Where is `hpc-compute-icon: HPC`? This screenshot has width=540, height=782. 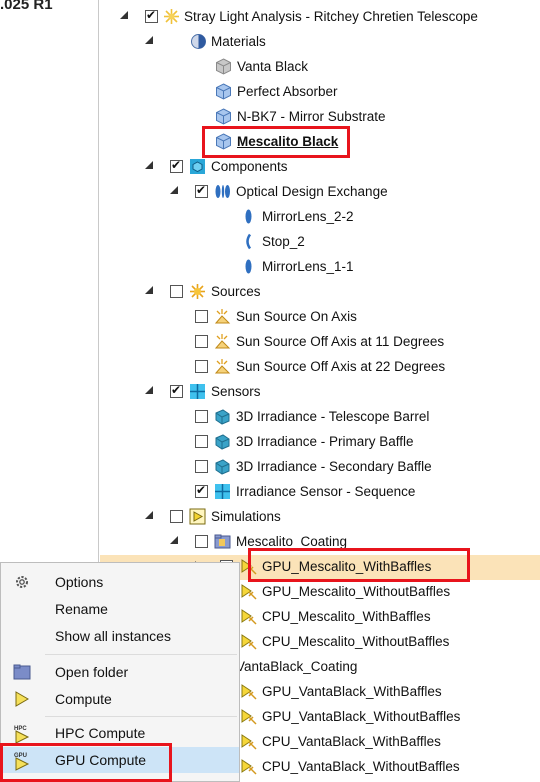 hpc-compute-icon: HPC is located at coordinates (23, 734).